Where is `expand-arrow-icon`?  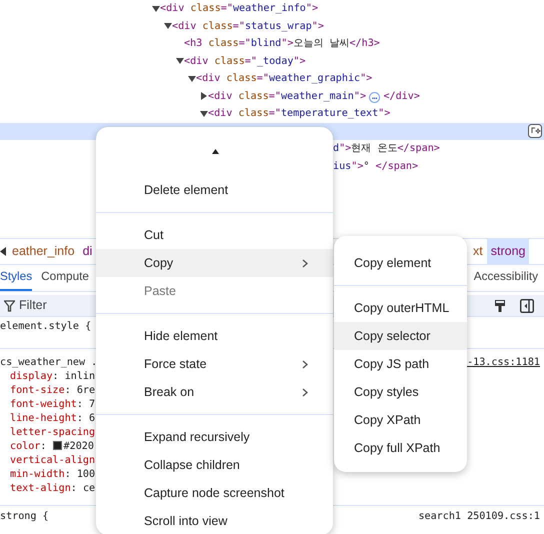 expand-arrow-icon is located at coordinates (204, 96).